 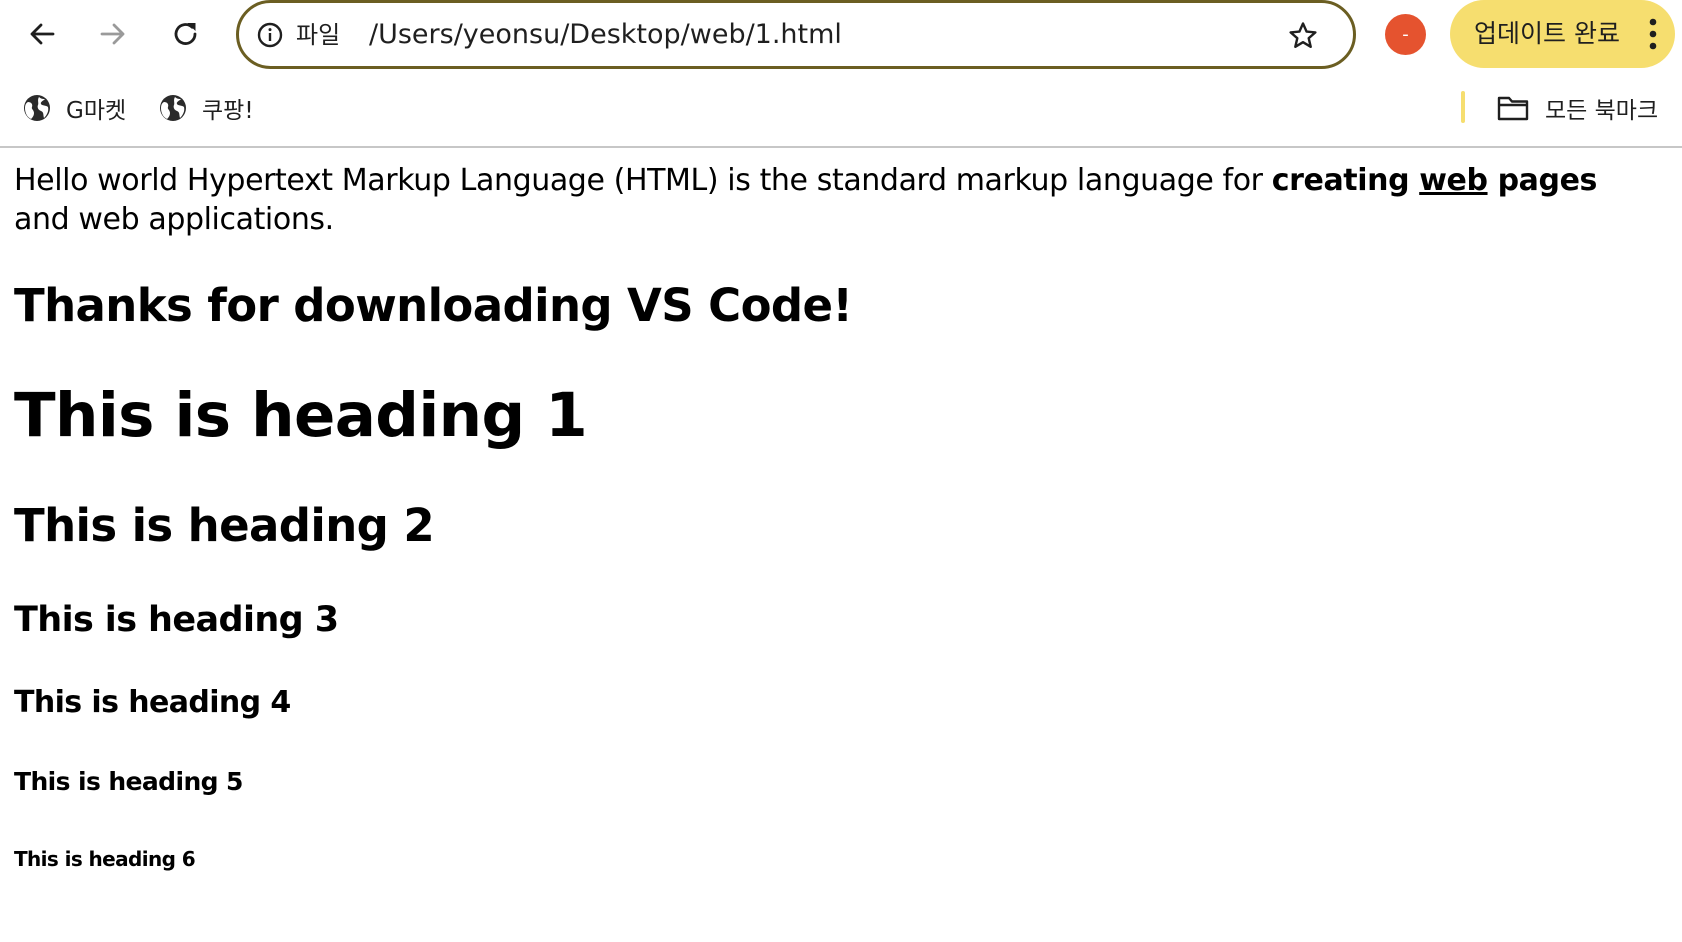 What do you see at coordinates (228, 111) in the screenshot?
I see `bookmark-label: 쿠팡!` at bounding box center [228, 111].